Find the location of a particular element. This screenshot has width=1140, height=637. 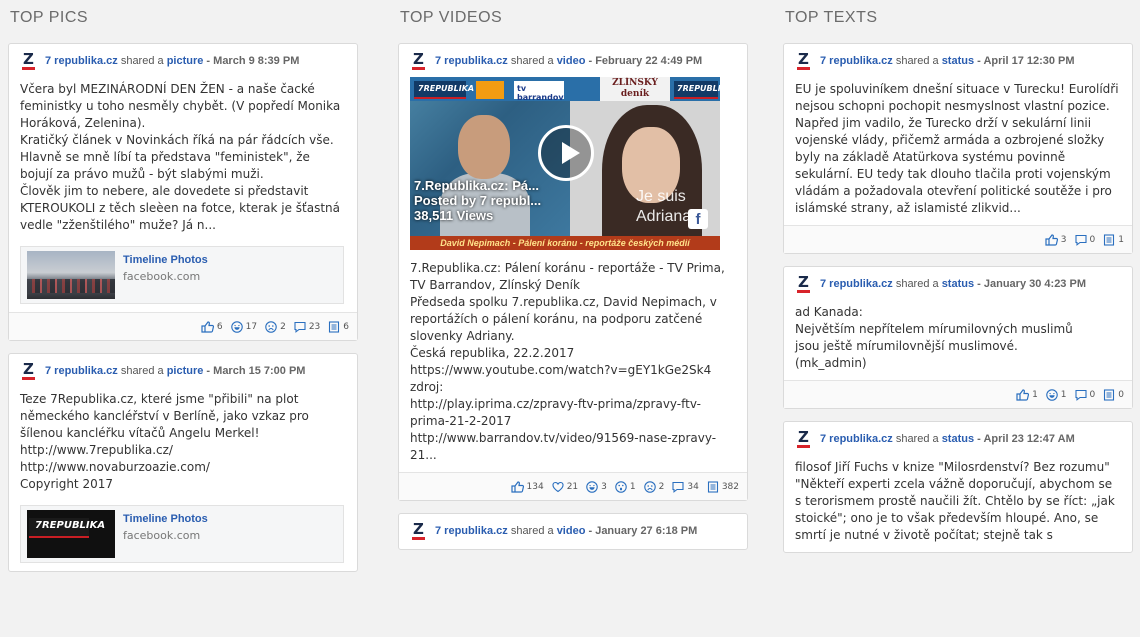

post-date: - April 17 12:30 PM is located at coordinates (1024, 61).